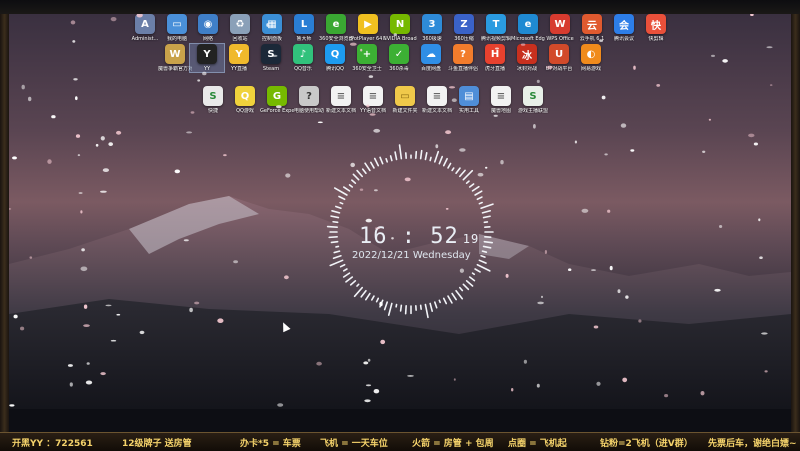 Image resolution: width=800 pixels, height=451 pixels. Describe the element at coordinates (463, 58) in the screenshot. I see `desktop-icon-douyu: ?斗鱼直播伴侣` at that location.